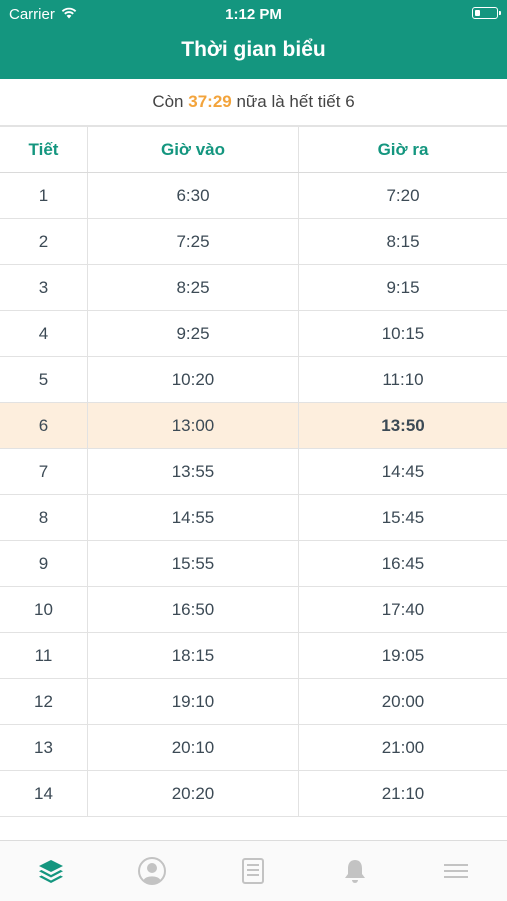  Describe the element at coordinates (403, 149) in the screenshot. I see `column-header-end: Giờ ra` at that location.